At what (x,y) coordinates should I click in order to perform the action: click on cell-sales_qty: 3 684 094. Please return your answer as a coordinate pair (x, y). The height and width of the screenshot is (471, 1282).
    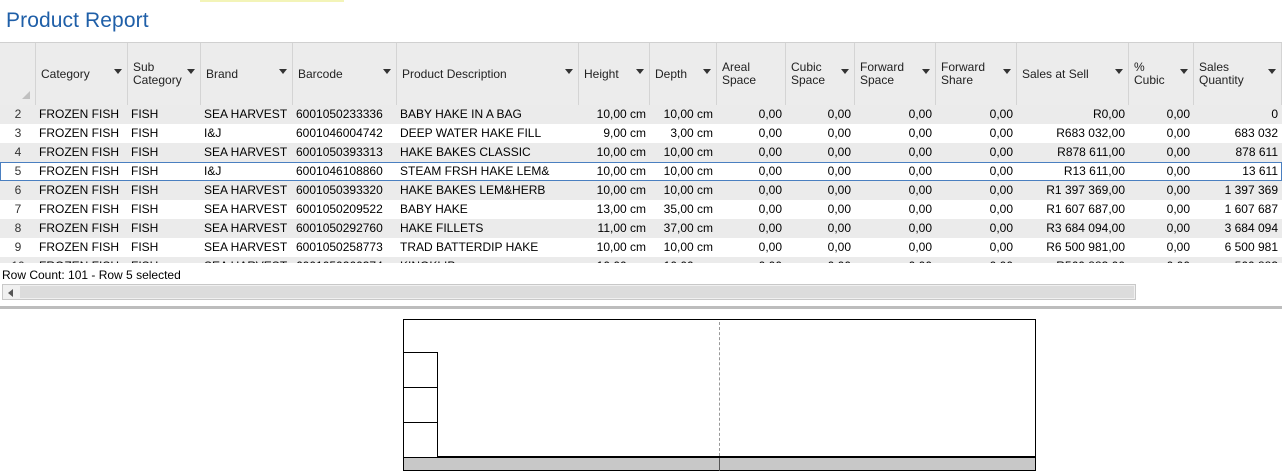
    Looking at the image, I should click on (1251, 228).